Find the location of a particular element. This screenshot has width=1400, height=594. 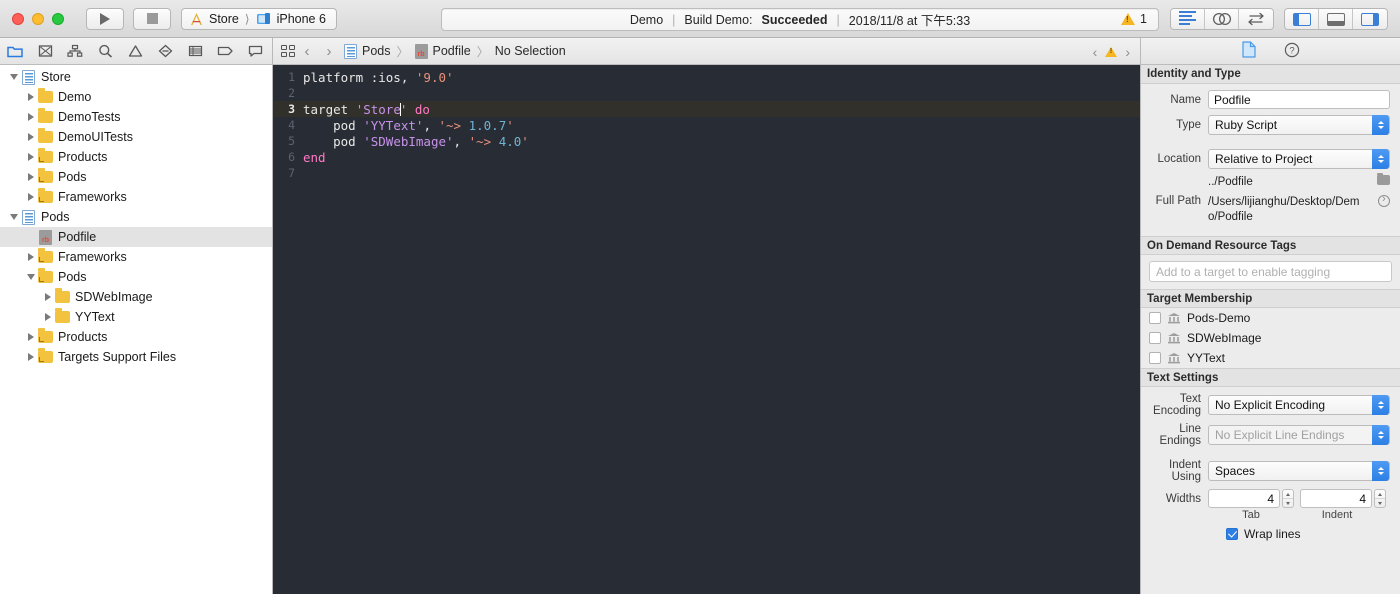

tree-row-targets-support-files: Targets Support Files is located at coordinates (136, 357).